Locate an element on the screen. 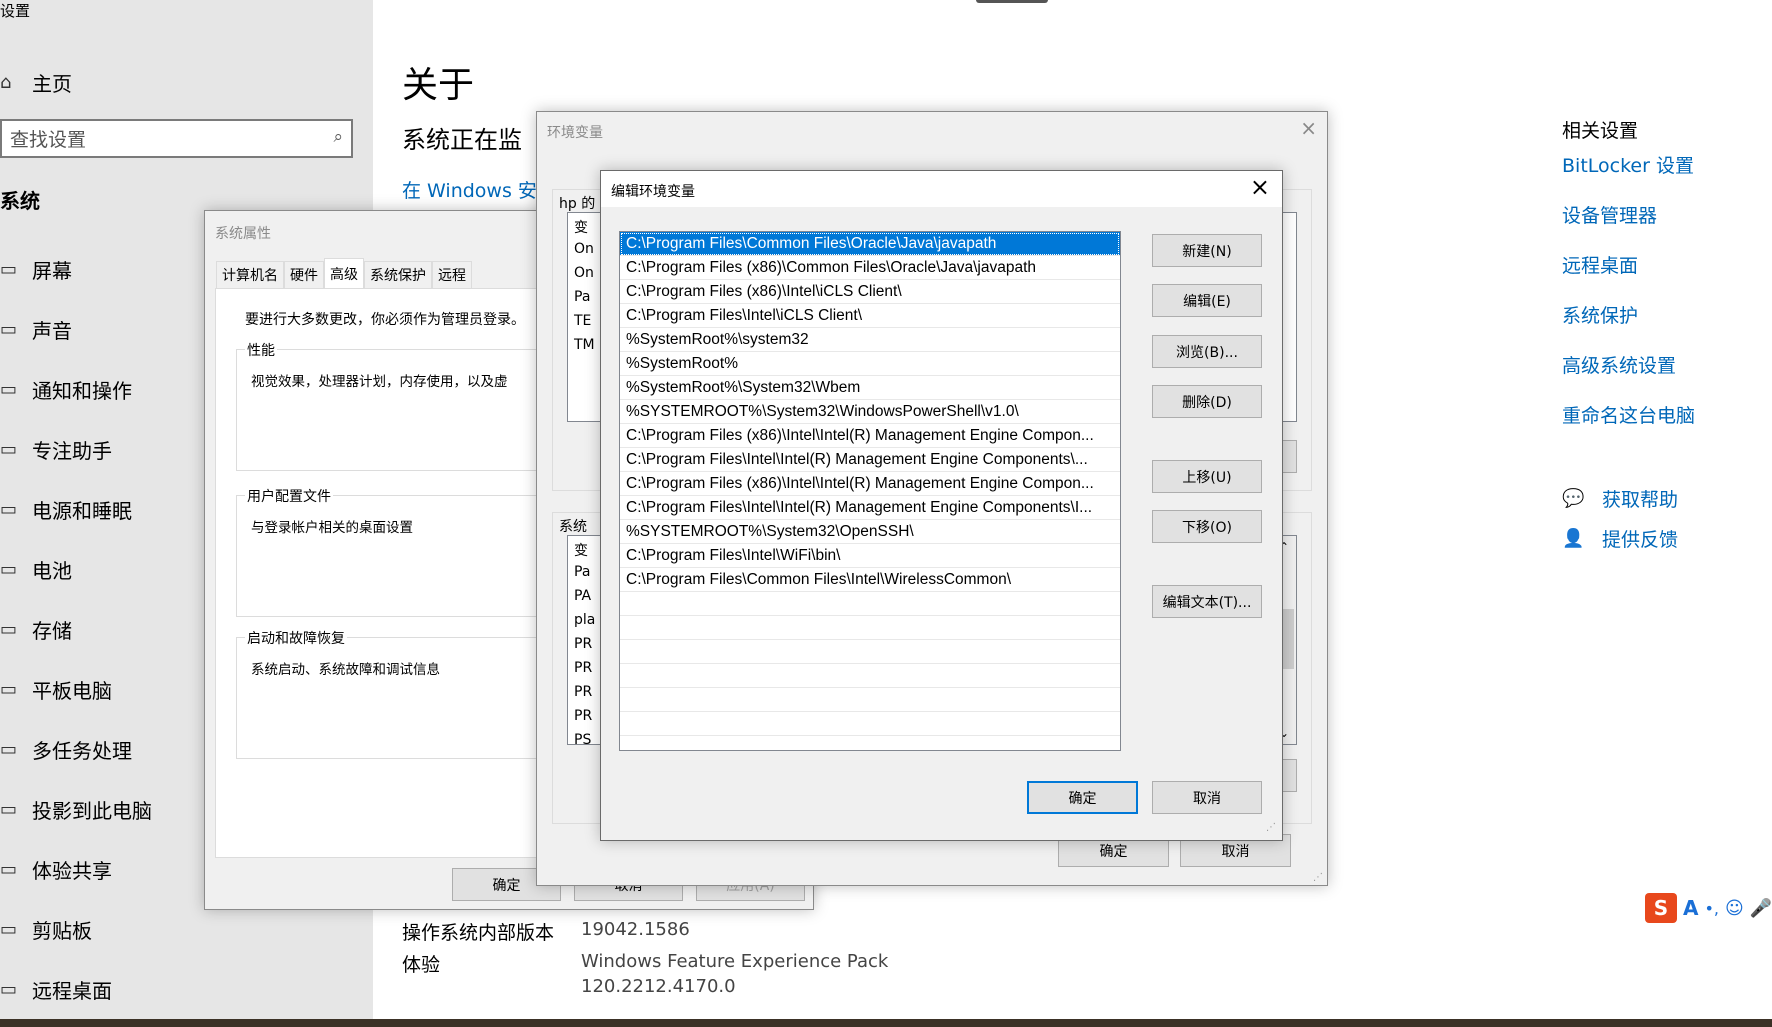 This screenshot has width=1772, height=1027. search-placeholder: 查找设置 is located at coordinates (48, 140).